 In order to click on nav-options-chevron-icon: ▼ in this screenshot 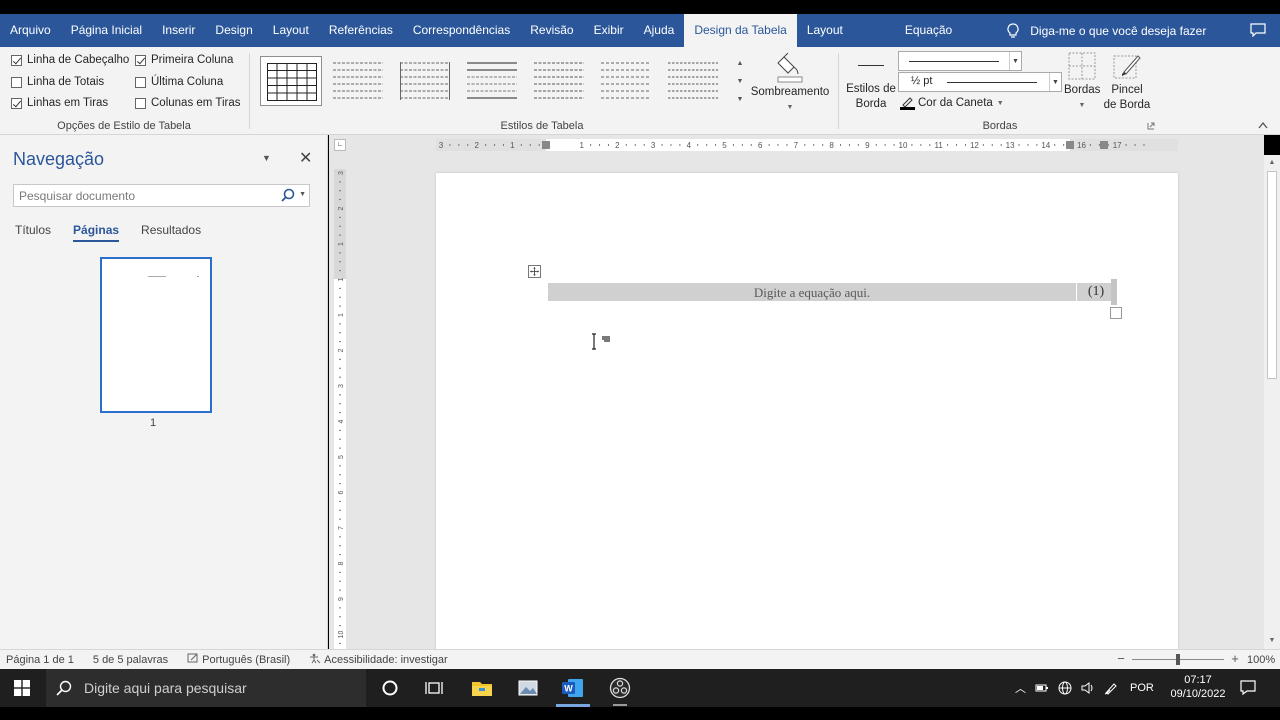, I will do `click(266, 158)`.